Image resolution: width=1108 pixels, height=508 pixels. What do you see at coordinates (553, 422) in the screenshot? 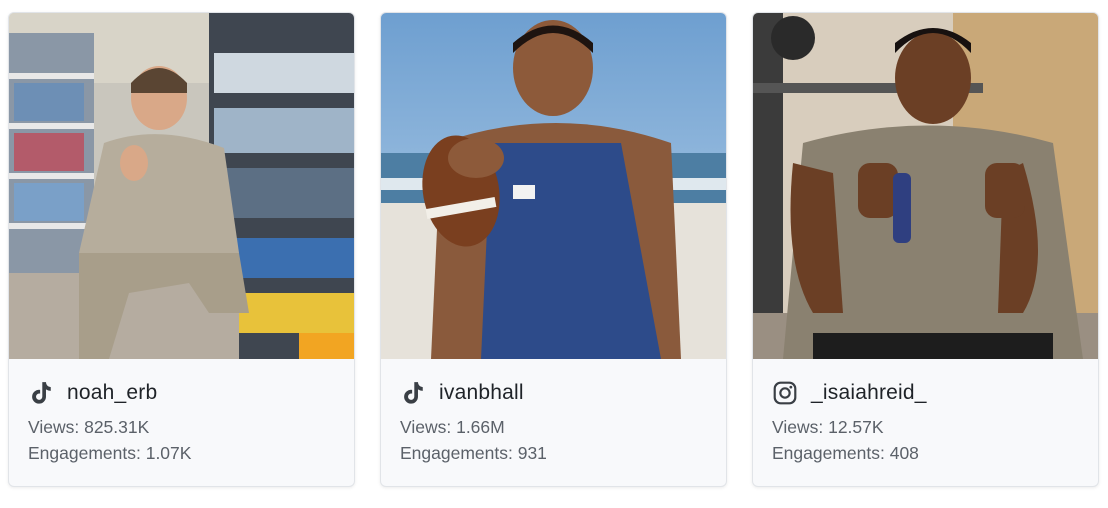
I see `creator-info: ivanbhall Views: 1.66M Engagements: 931` at bounding box center [553, 422].